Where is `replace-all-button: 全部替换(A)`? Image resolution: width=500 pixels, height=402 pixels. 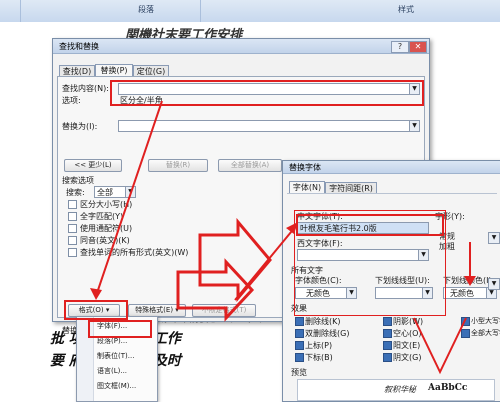
replace-all-button: 全部替换(A) is located at coordinates (250, 165).